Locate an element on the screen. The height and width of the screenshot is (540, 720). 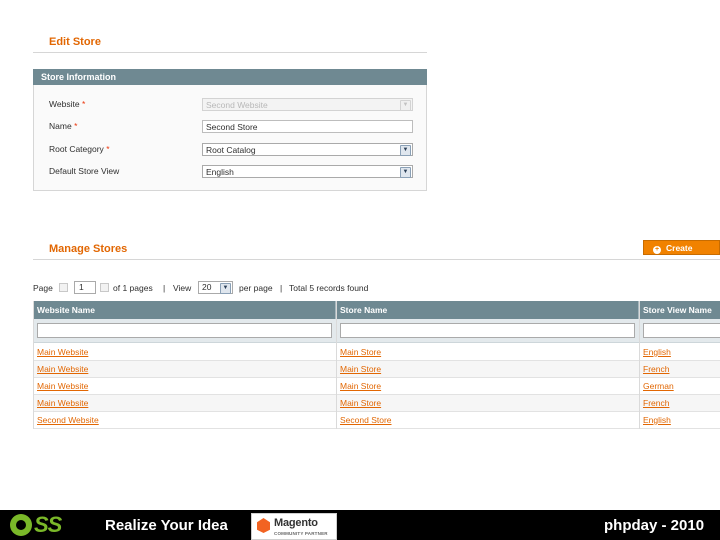
table-row: Second Website Second Store English is located at coordinates (376, 420).